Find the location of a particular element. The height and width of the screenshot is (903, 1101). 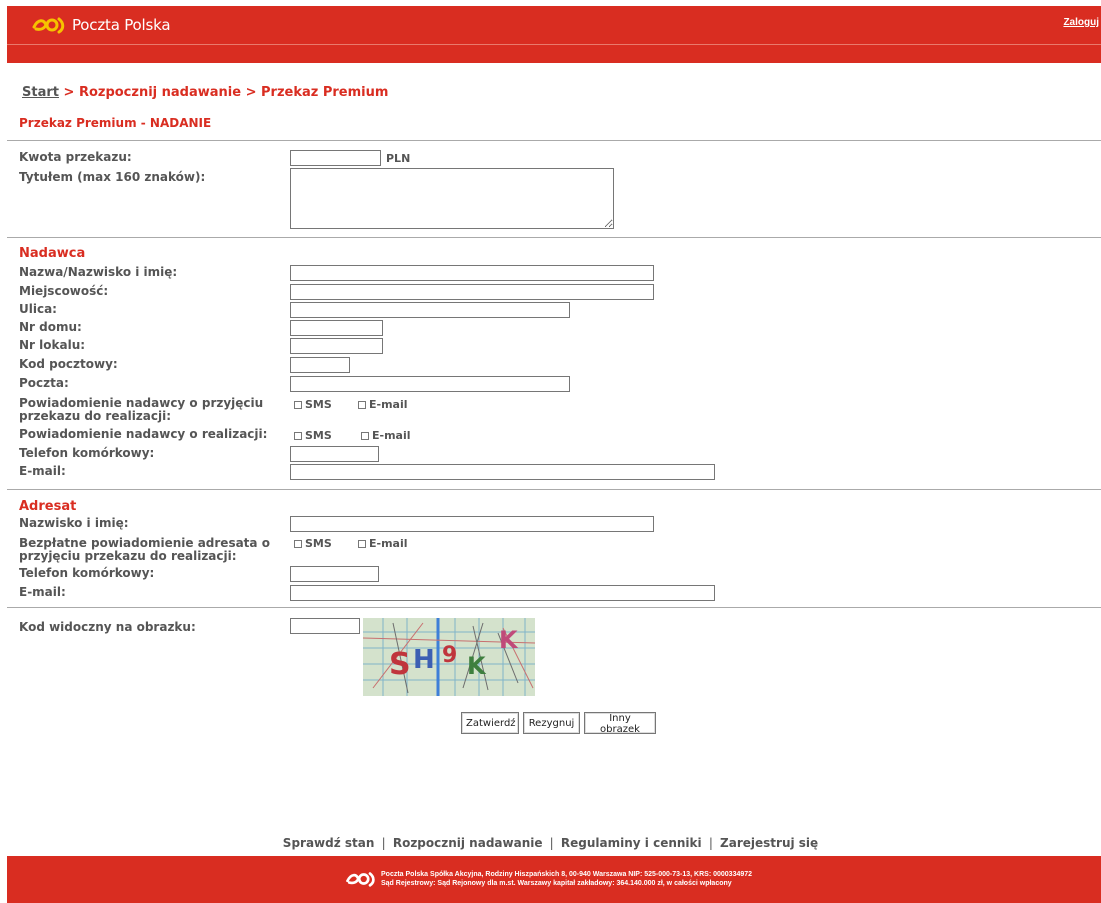

sender-city-label: Miejscowość: is located at coordinates (64, 291).